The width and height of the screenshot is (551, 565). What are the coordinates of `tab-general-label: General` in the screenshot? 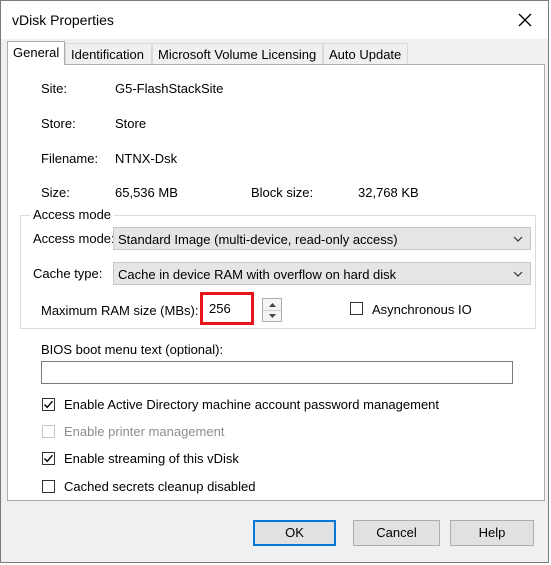 It's located at (36, 52).